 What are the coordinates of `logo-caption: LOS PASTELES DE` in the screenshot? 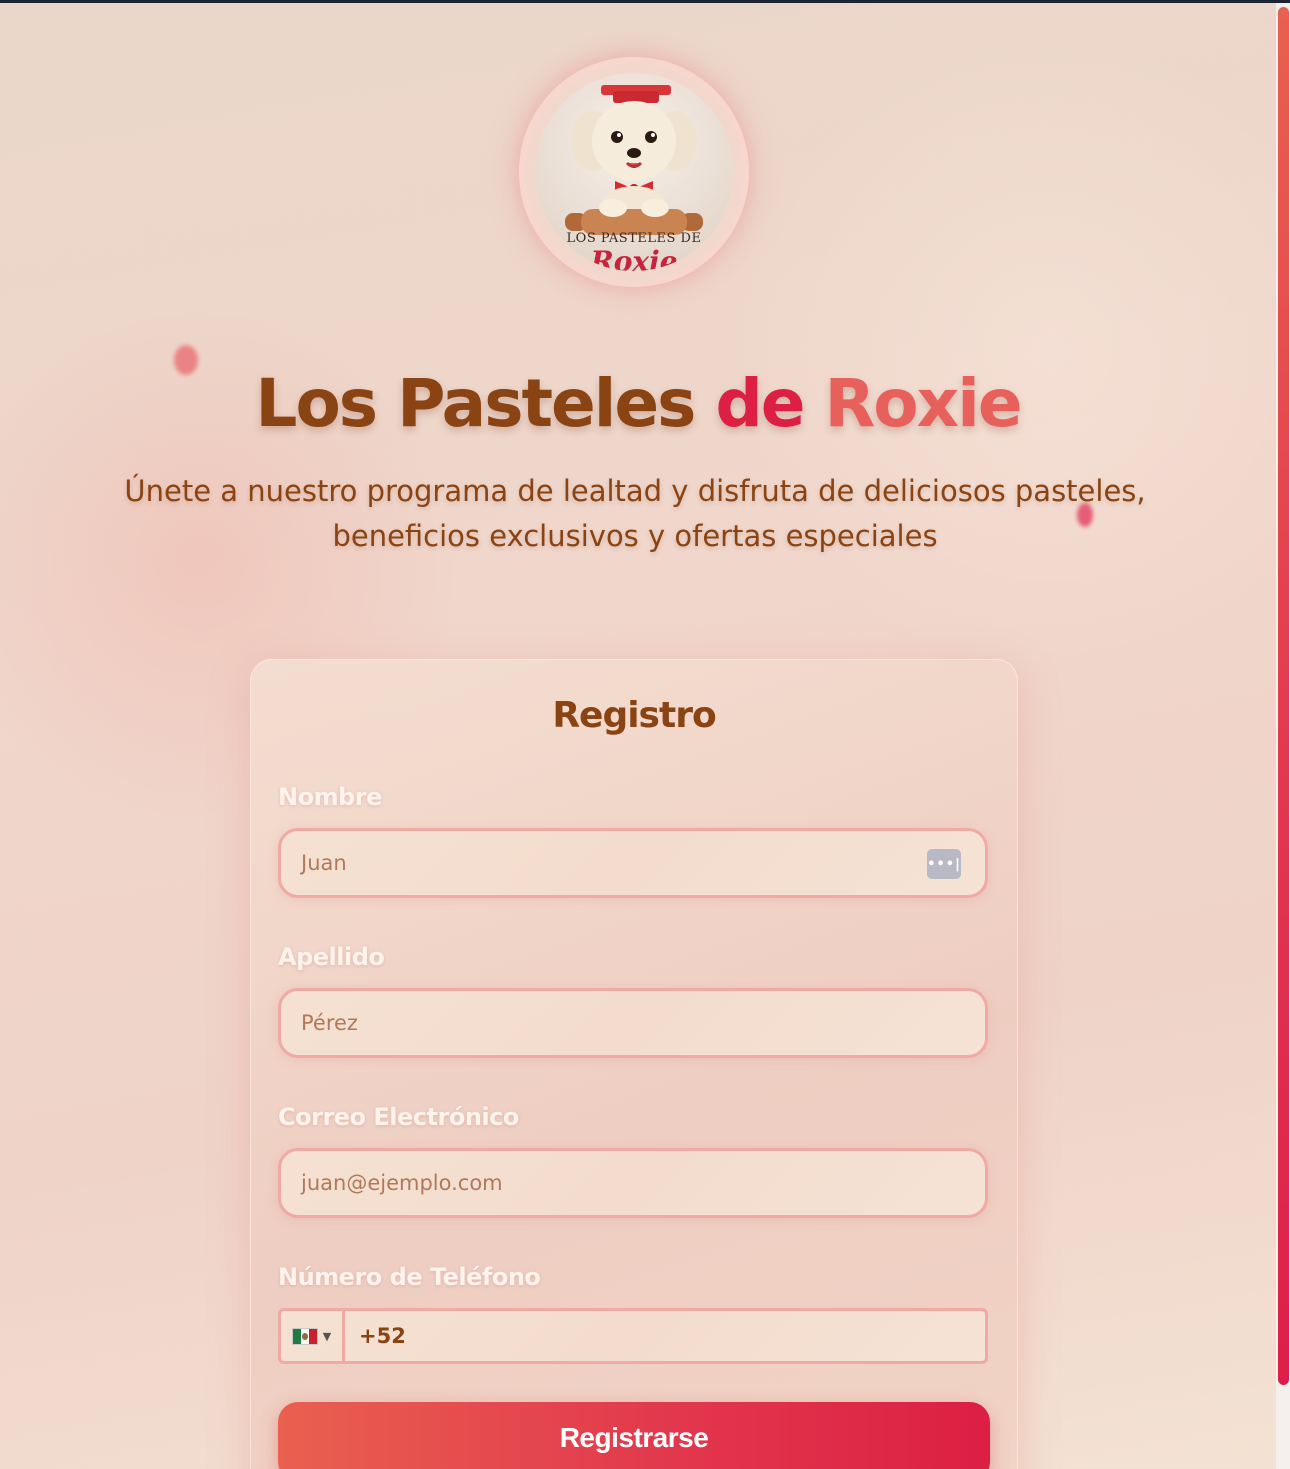 It's located at (634, 238).